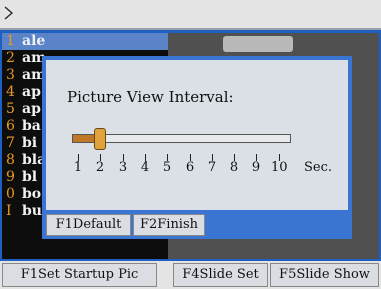  What do you see at coordinates (88, 225) in the screenshot?
I see `default-button: F1Default` at bounding box center [88, 225].